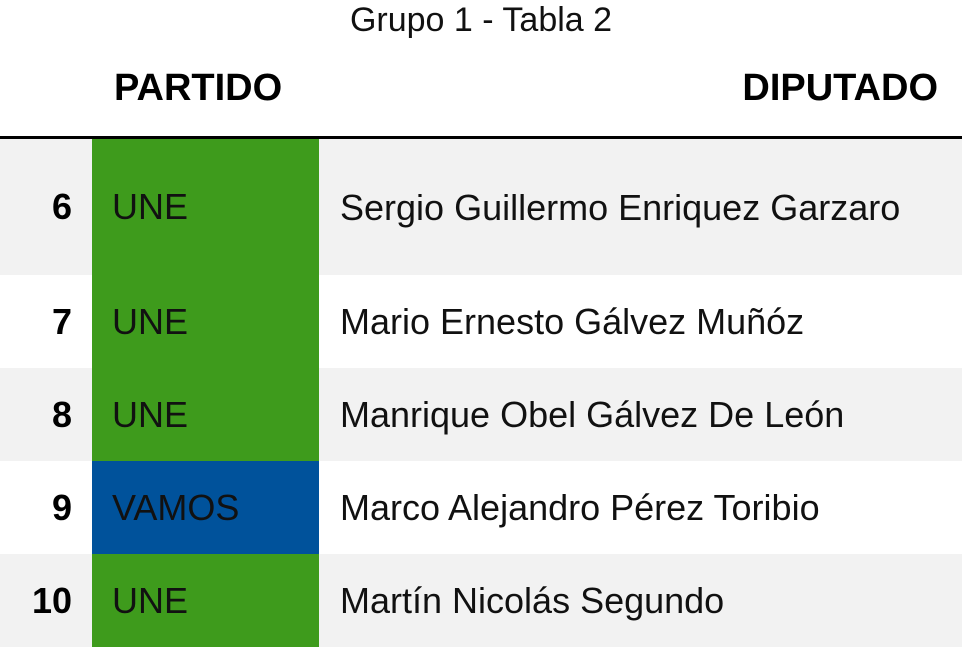  What do you see at coordinates (46, 89) in the screenshot?
I see `header-number` at bounding box center [46, 89].